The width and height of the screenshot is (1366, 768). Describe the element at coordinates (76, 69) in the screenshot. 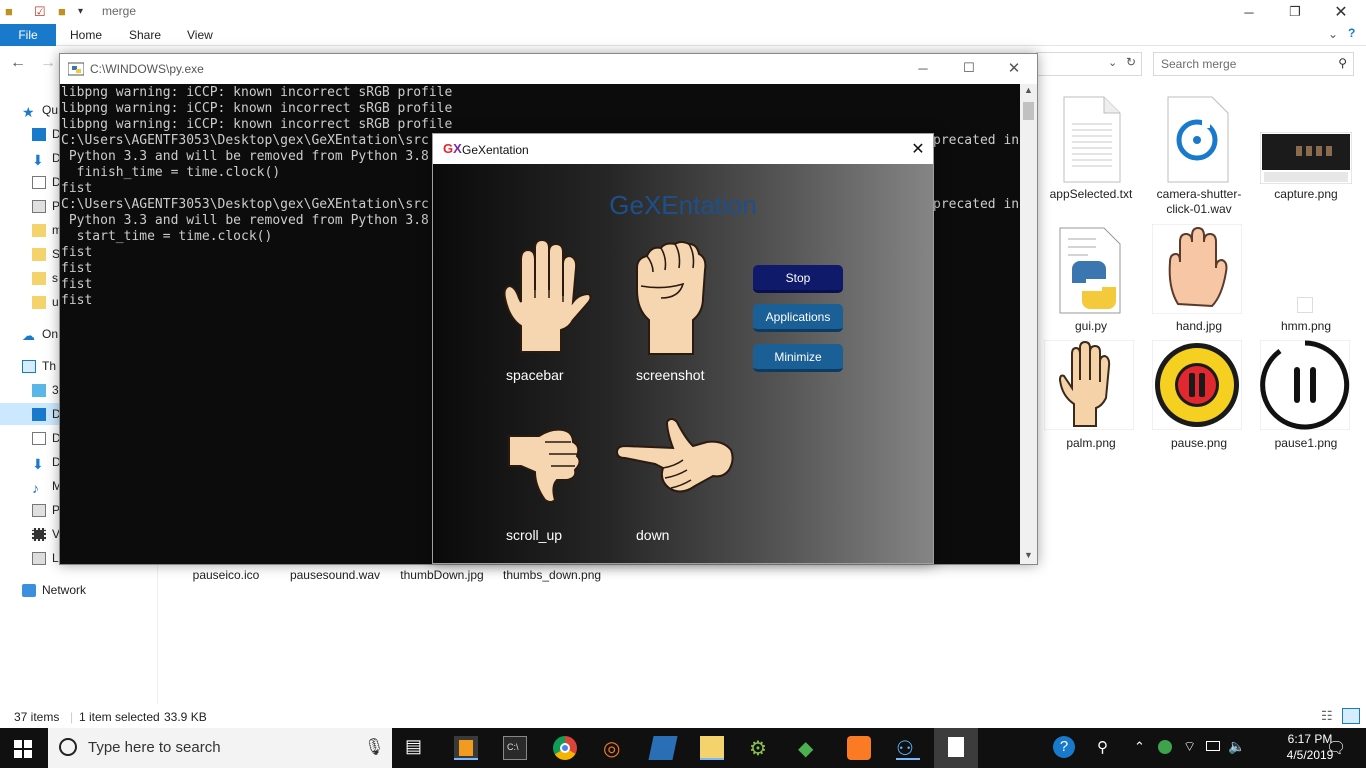

I see `python-console-icon` at that location.